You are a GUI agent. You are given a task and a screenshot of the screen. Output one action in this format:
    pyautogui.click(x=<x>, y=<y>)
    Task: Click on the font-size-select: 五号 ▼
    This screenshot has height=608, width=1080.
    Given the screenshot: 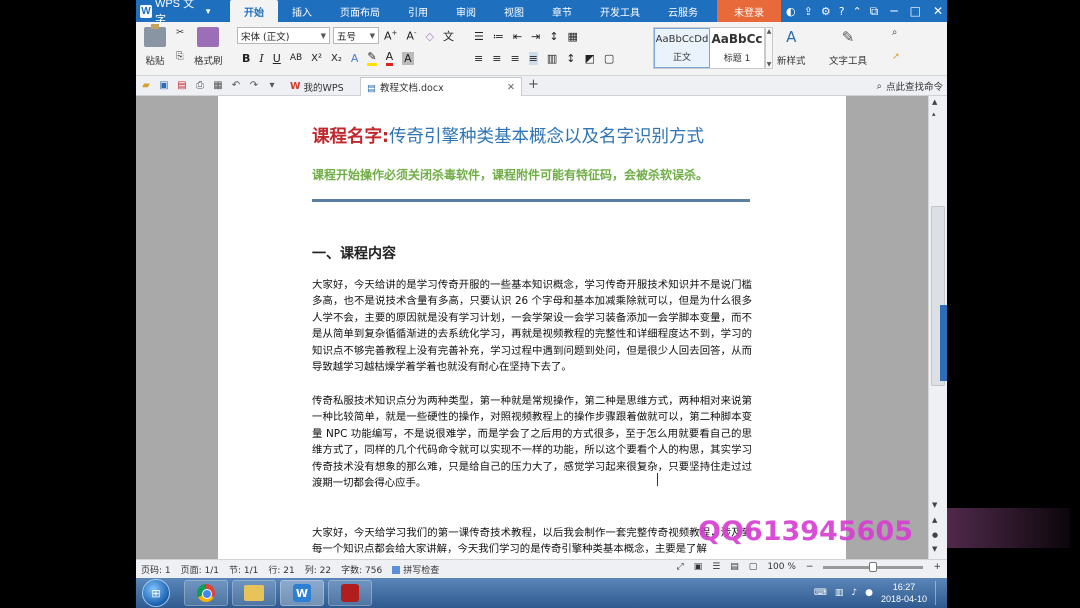 What is the action you would take?
    pyautogui.click(x=356, y=35)
    